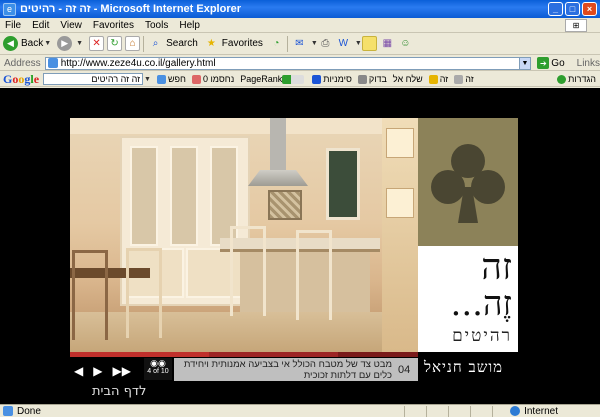  What do you see at coordinates (482, 336) in the screenshot?
I see `logo-subtitle: רהיטים` at bounding box center [482, 336].